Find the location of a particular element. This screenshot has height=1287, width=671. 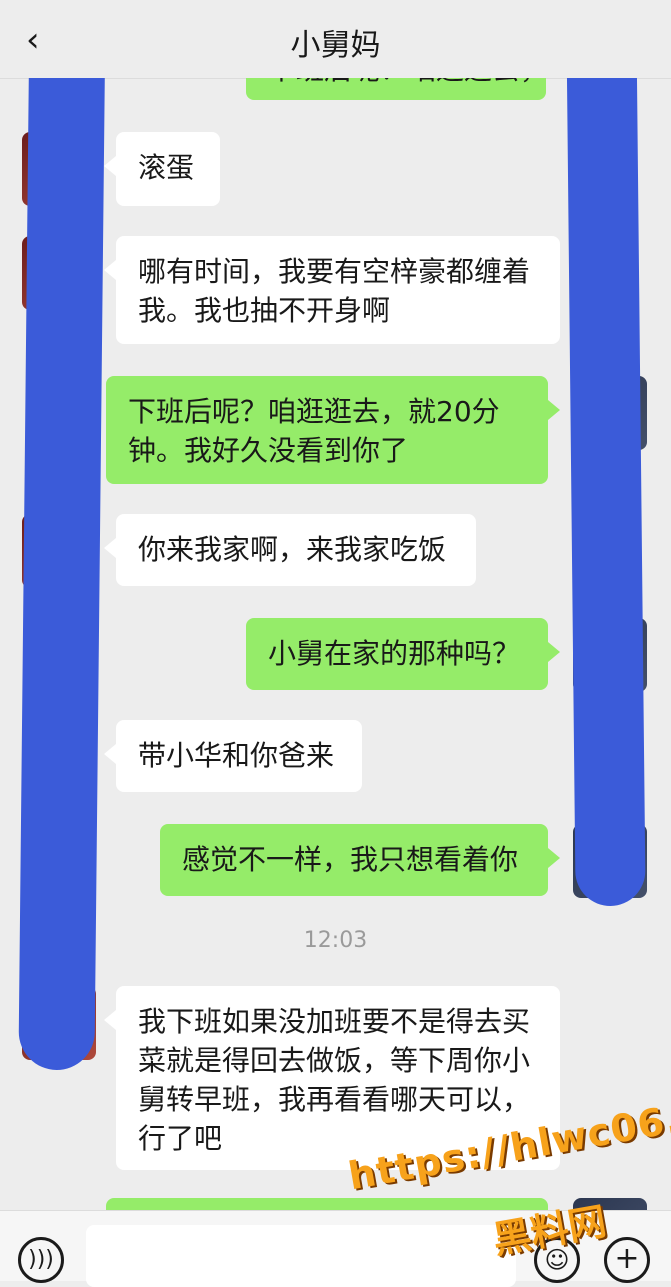

message-text: 滚蛋 is located at coordinates (166, 167).